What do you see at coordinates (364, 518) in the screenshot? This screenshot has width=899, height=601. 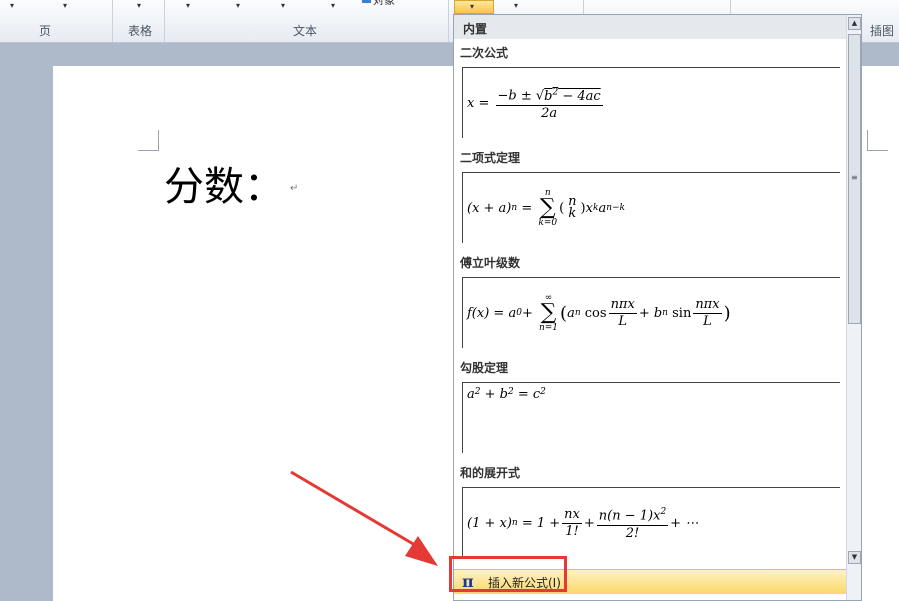 I see `callout-arrow` at bounding box center [364, 518].